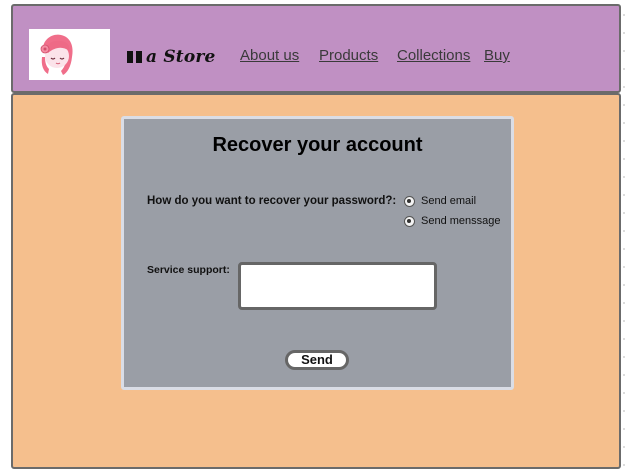 Image resolution: width=625 pixels, height=471 pixels. Describe the element at coordinates (56, 54) in the screenshot. I see `girl-face-logo-icon` at that location.